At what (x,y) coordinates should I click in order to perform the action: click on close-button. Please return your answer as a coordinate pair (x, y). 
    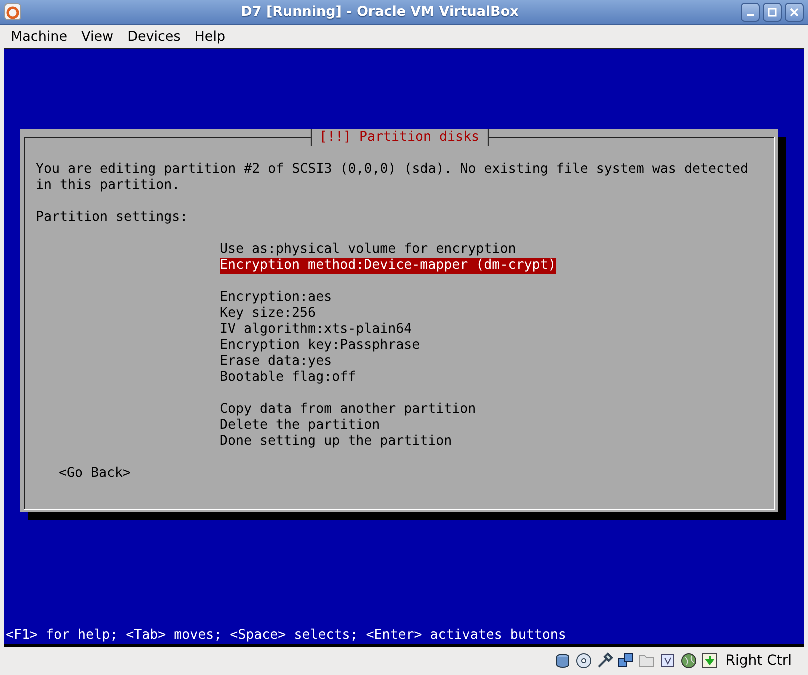
    Looking at the image, I should click on (794, 12).